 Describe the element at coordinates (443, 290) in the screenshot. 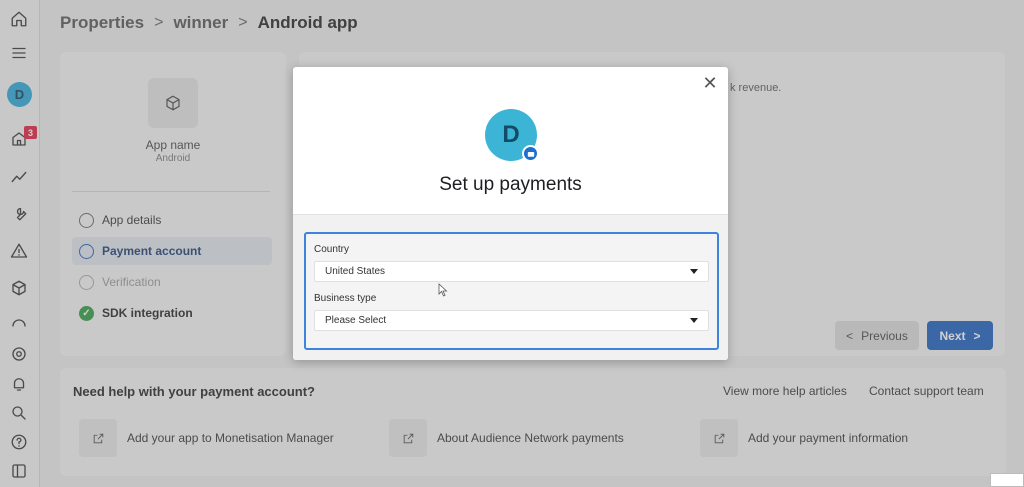

I see `mouse-cursor-icon` at that location.